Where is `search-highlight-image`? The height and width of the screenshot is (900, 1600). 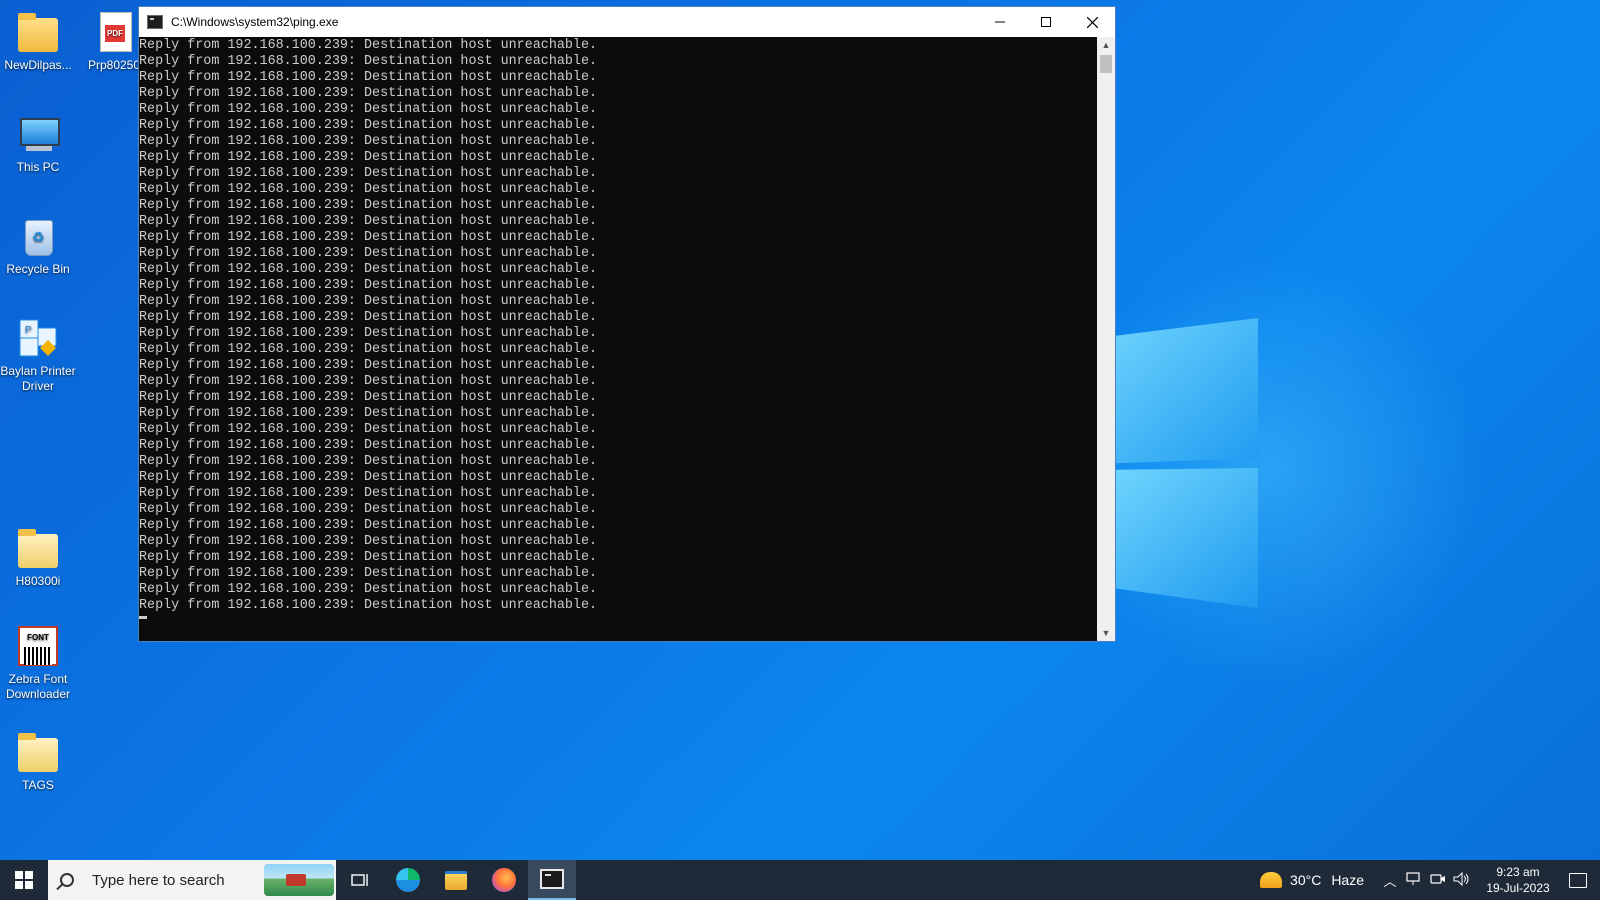
search-highlight-image is located at coordinates (299, 880).